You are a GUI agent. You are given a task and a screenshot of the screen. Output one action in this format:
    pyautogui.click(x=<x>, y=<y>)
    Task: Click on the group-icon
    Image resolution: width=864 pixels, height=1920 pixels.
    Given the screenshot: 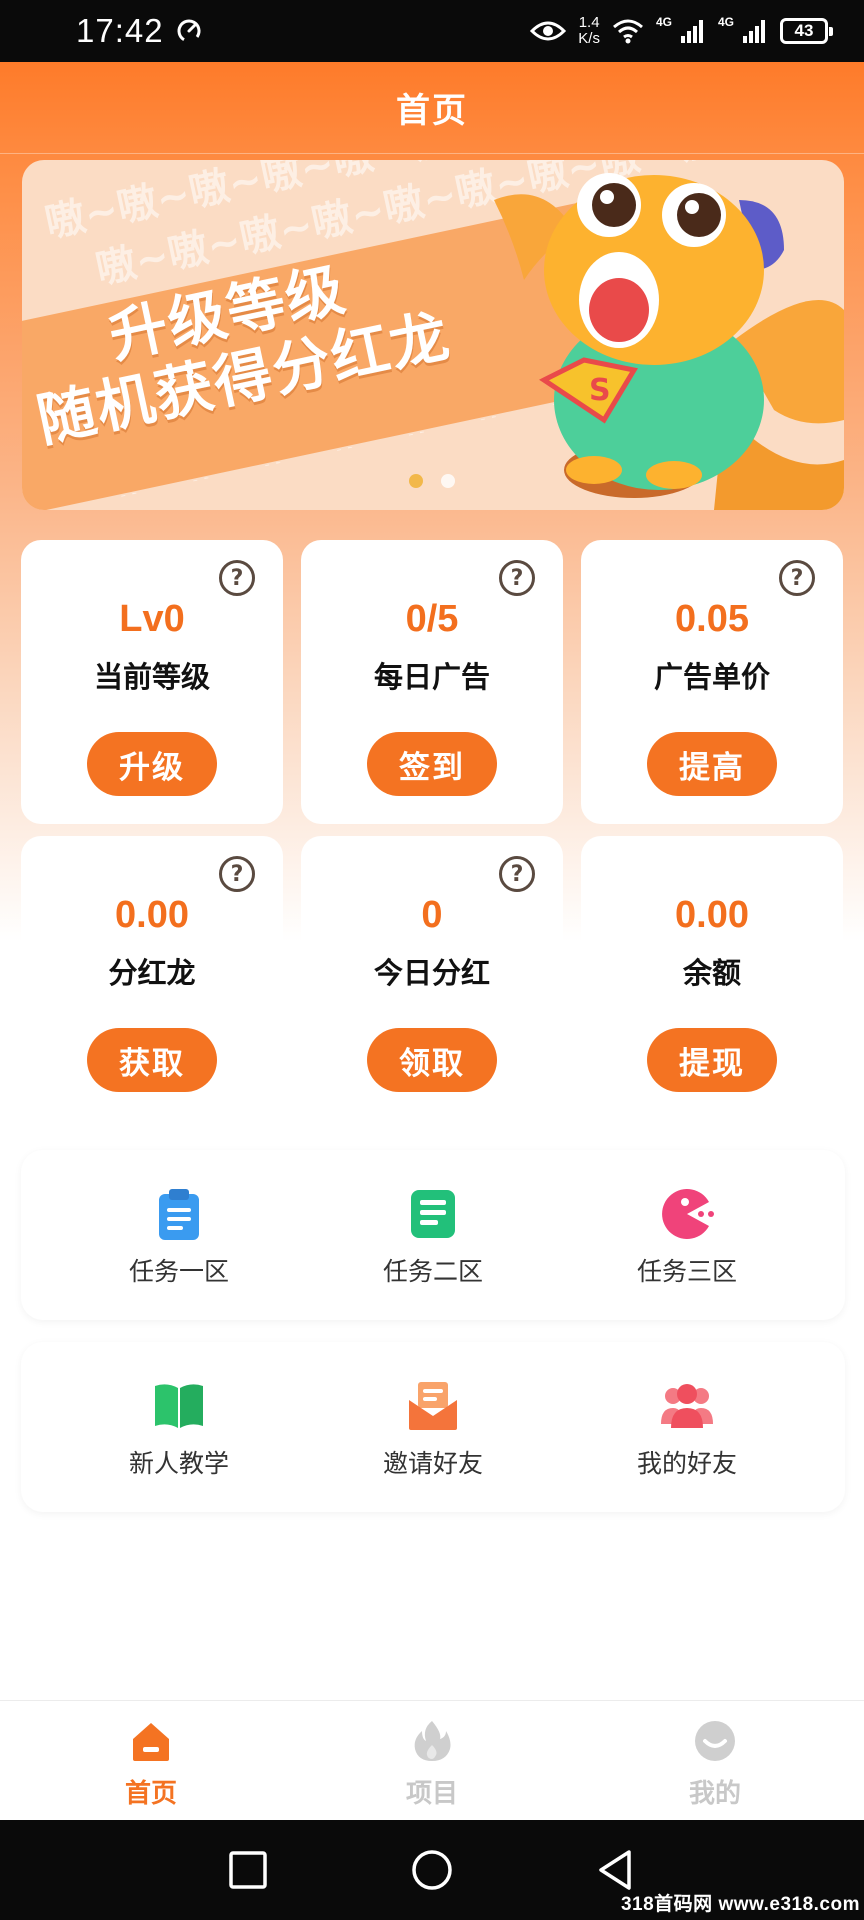 What is the action you would take?
    pyautogui.click(x=687, y=1406)
    